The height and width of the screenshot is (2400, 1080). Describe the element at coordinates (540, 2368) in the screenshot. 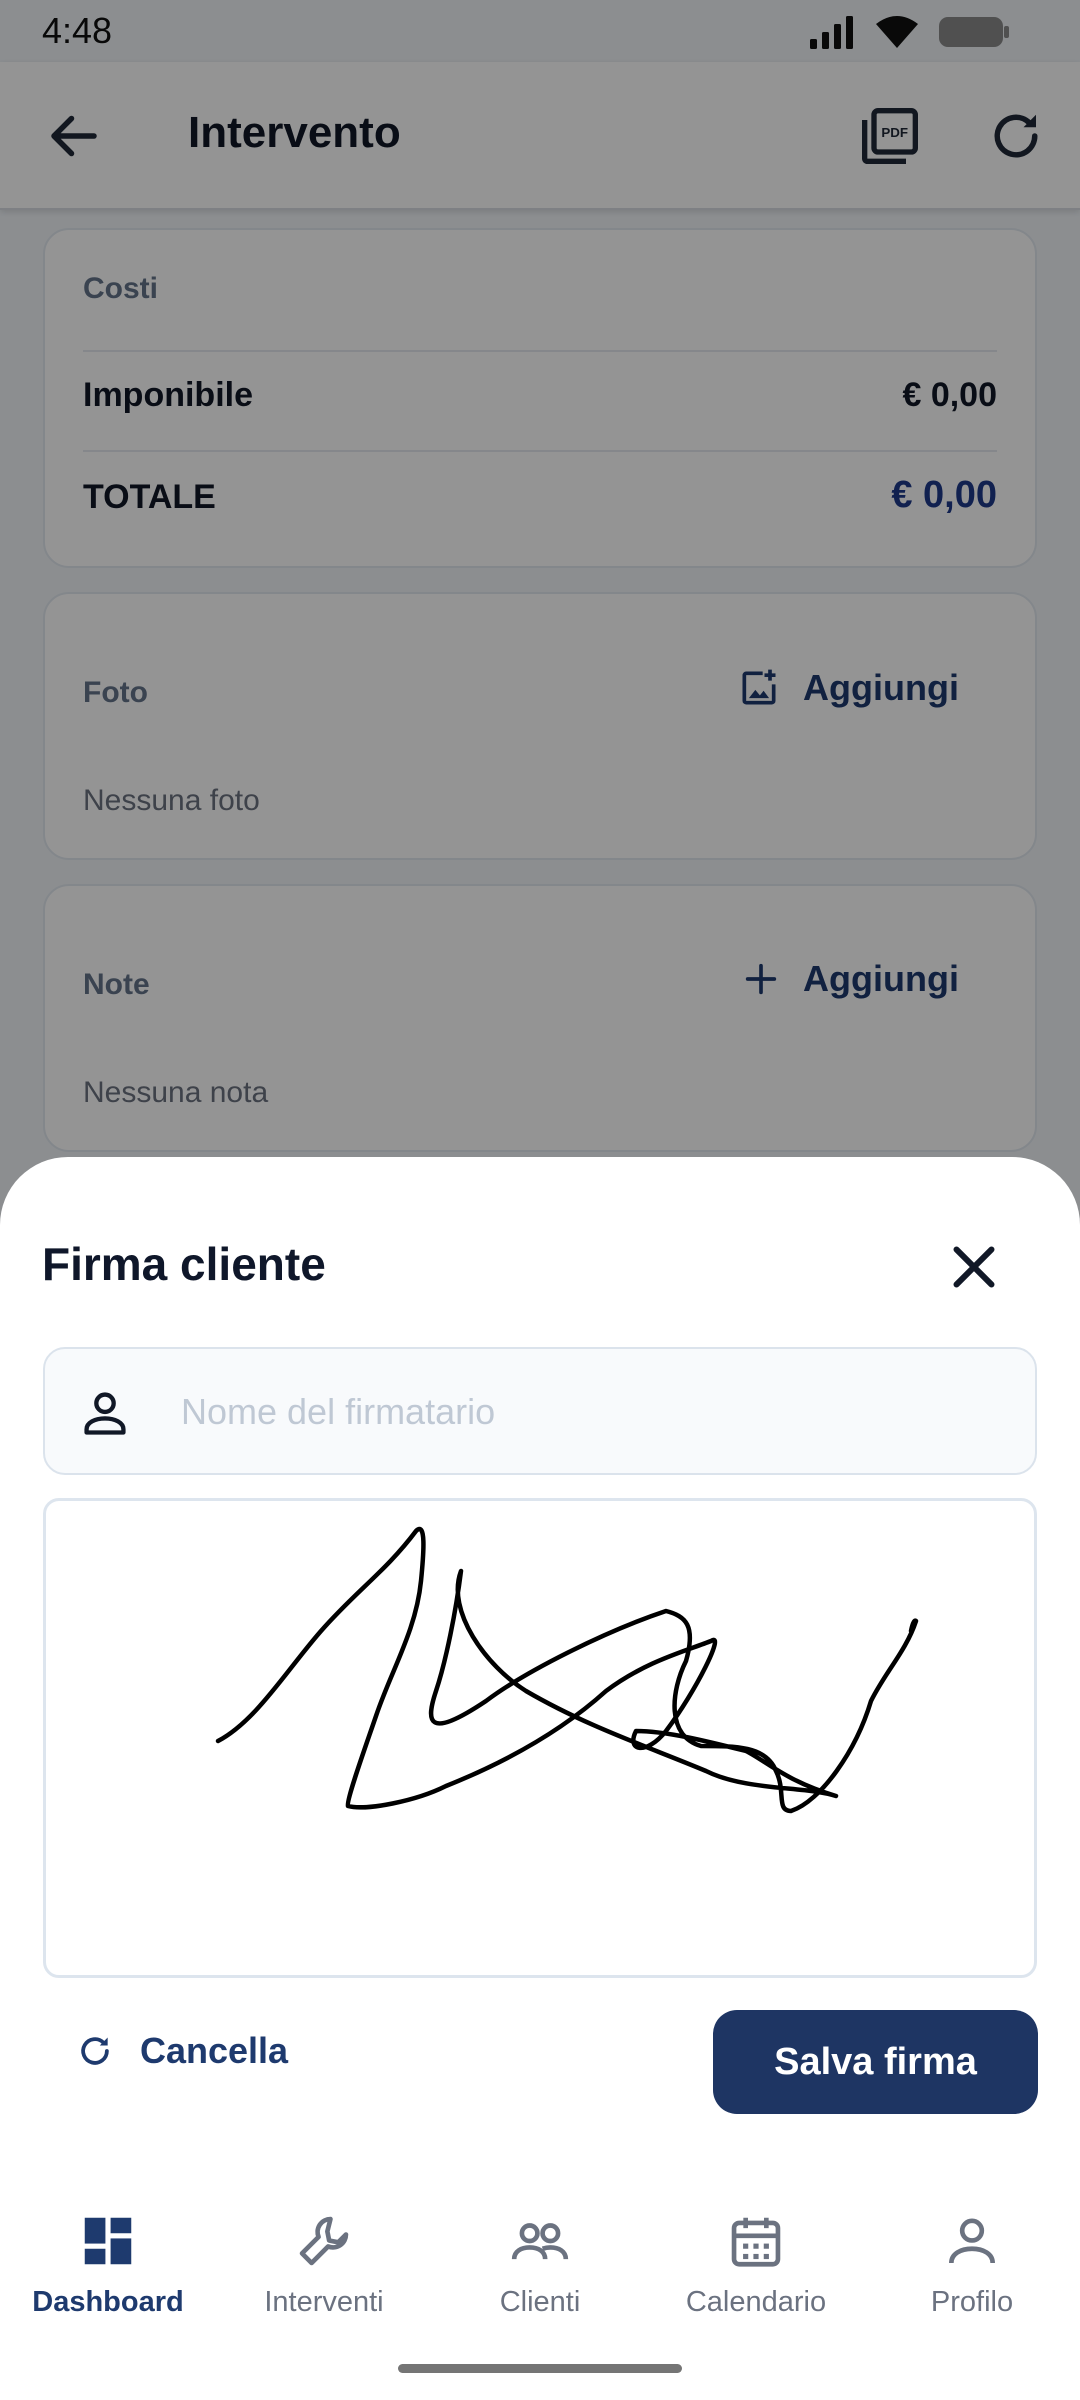

I see `home-indicator` at that location.